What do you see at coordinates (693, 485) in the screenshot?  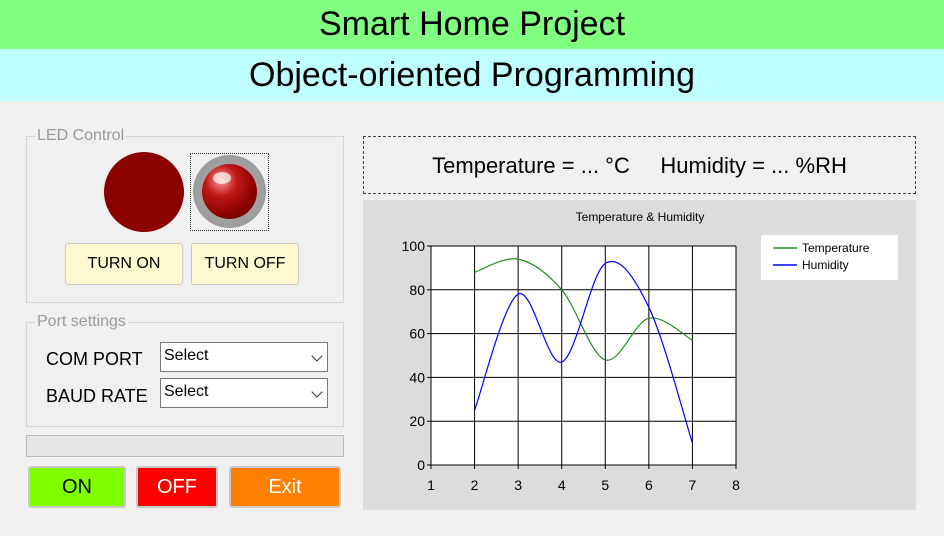 I see `x-tick-label: 7` at bounding box center [693, 485].